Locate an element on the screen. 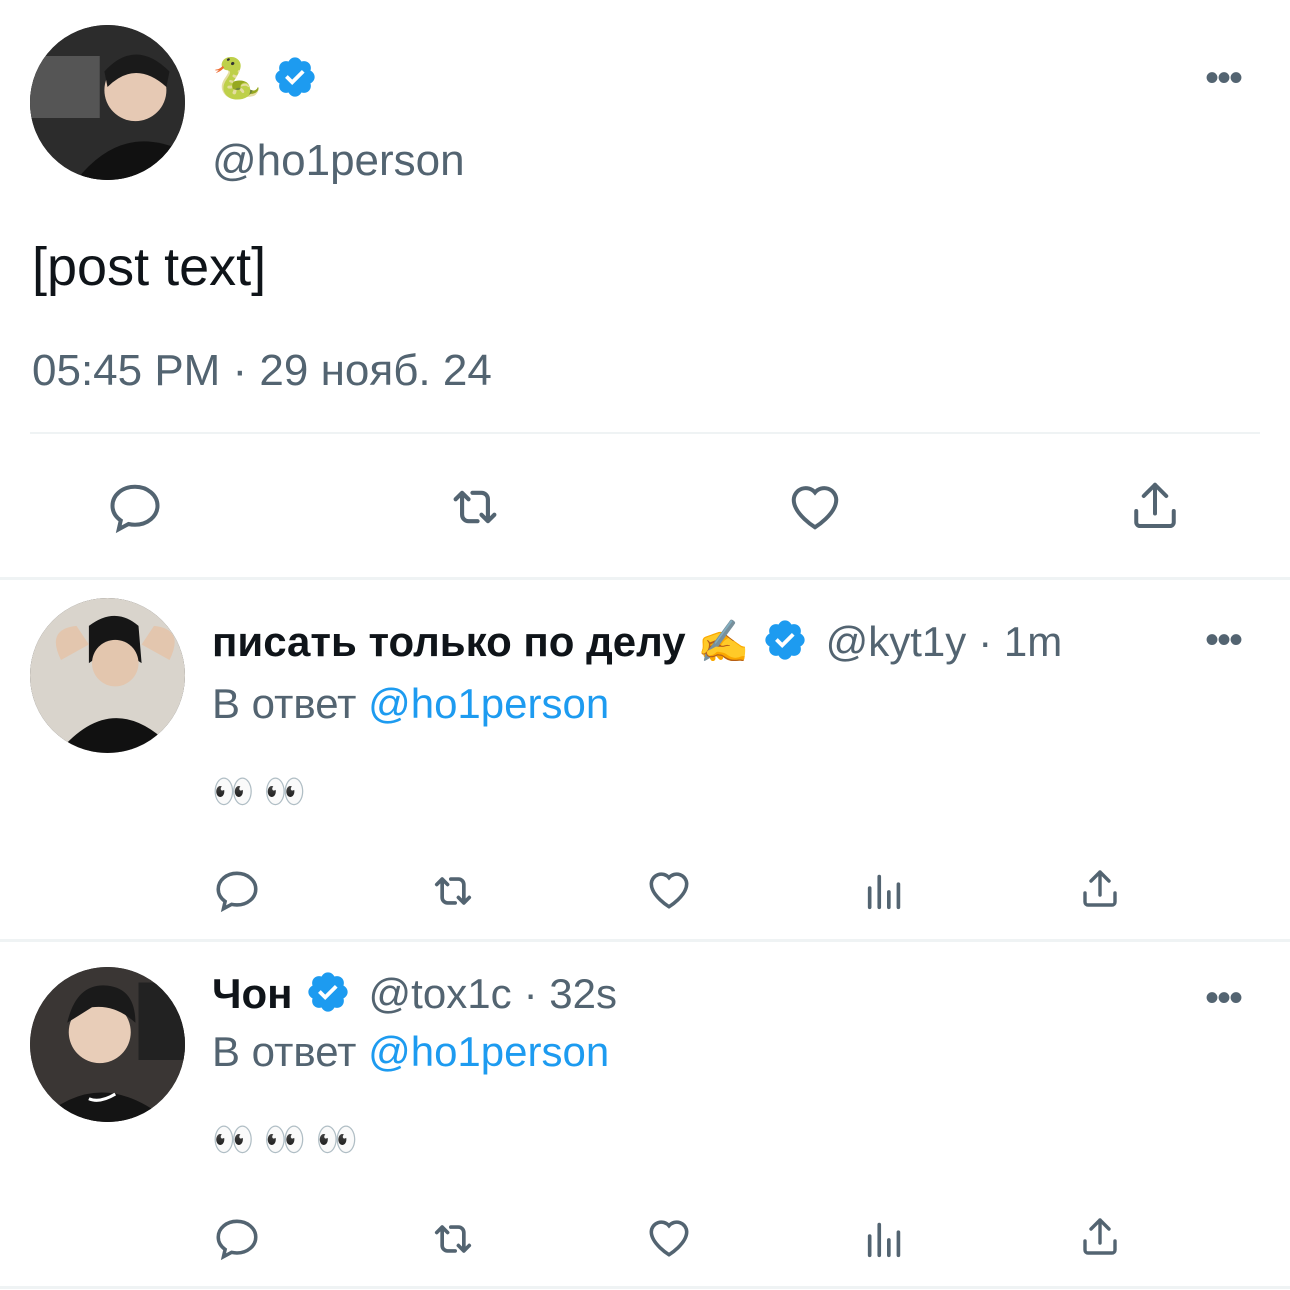 Image resolution: width=1290 pixels, height=1290 pixels. reply-text: 👀 👀 is located at coordinates (259, 792).